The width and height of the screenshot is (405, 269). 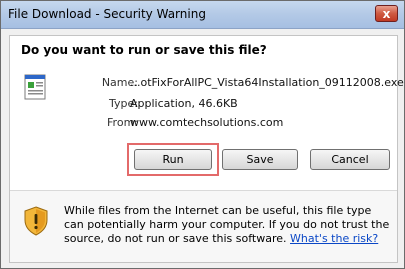 What do you see at coordinates (207, 122) in the screenshot?
I see `file-source-value: www.comtechsolutions.com` at bounding box center [207, 122].